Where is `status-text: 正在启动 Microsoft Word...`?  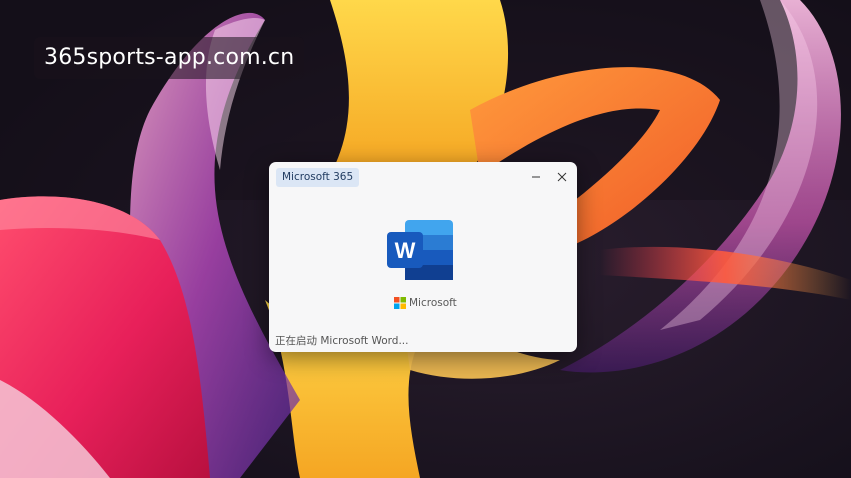 status-text: 正在启动 Microsoft Word... is located at coordinates (342, 341).